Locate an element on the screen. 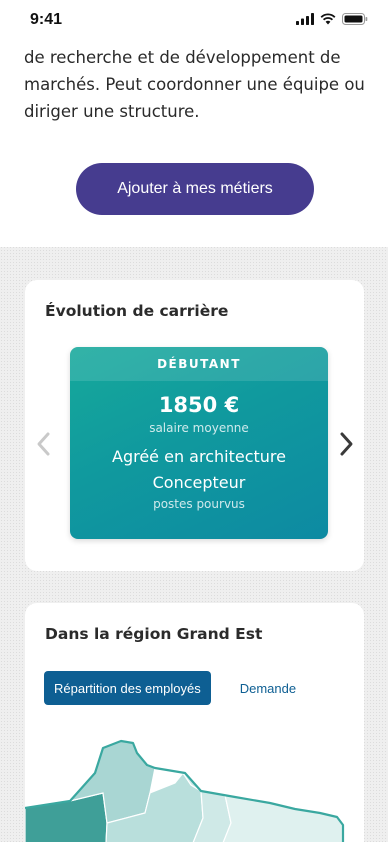 The height and width of the screenshot is (842, 388). level-label: DÉBUTANT is located at coordinates (199, 364).